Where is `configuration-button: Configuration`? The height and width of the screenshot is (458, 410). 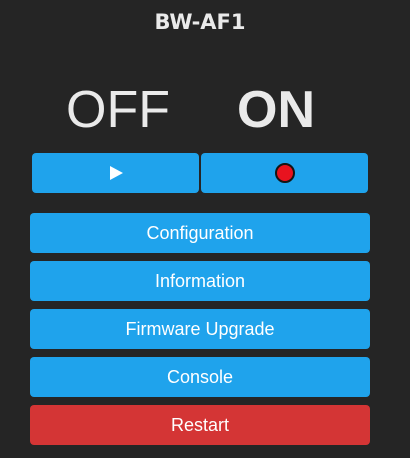 configuration-button: Configuration is located at coordinates (200, 233).